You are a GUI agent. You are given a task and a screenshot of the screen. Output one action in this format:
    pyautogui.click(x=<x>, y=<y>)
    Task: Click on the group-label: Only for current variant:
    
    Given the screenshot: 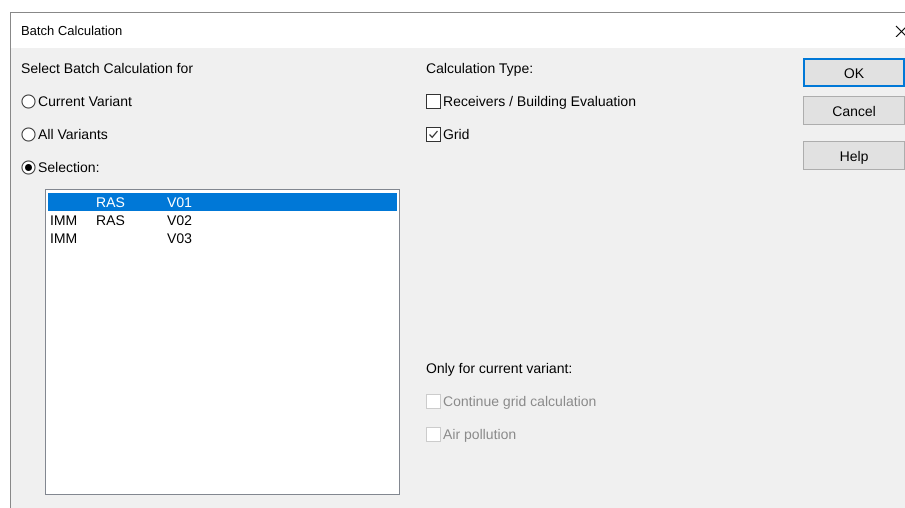 What is the action you would take?
    pyautogui.click(x=500, y=368)
    